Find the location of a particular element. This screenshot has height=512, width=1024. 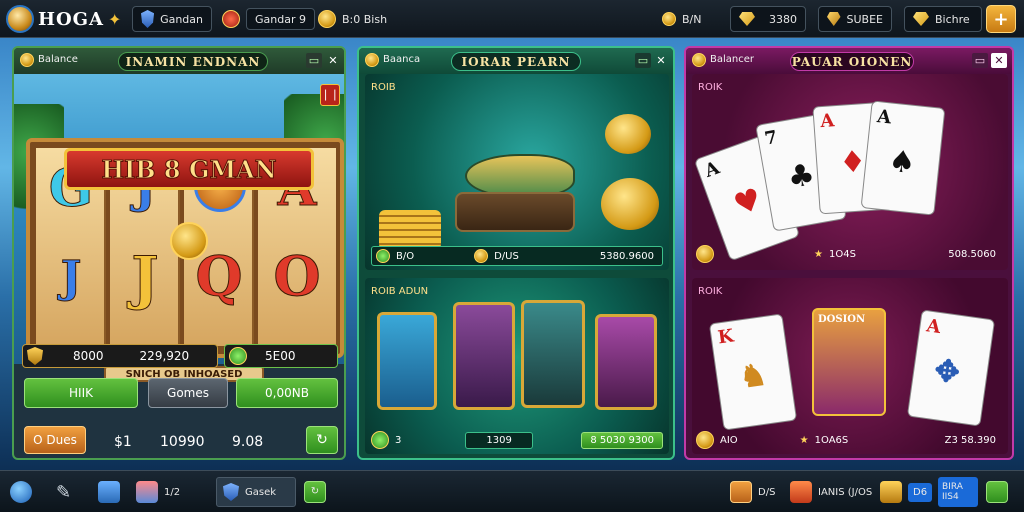

taskbar-item-d6: D6 is located at coordinates (906, 492).